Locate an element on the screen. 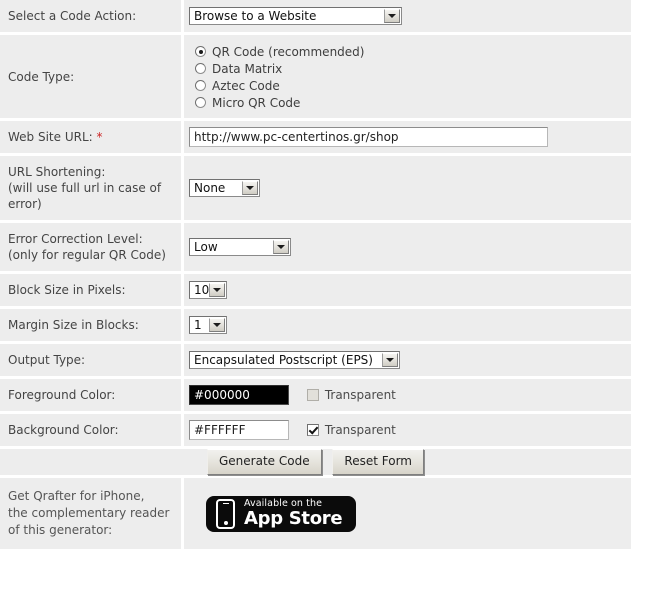 The height and width of the screenshot is (600, 649). url-shortening-select: None is located at coordinates (224, 188).